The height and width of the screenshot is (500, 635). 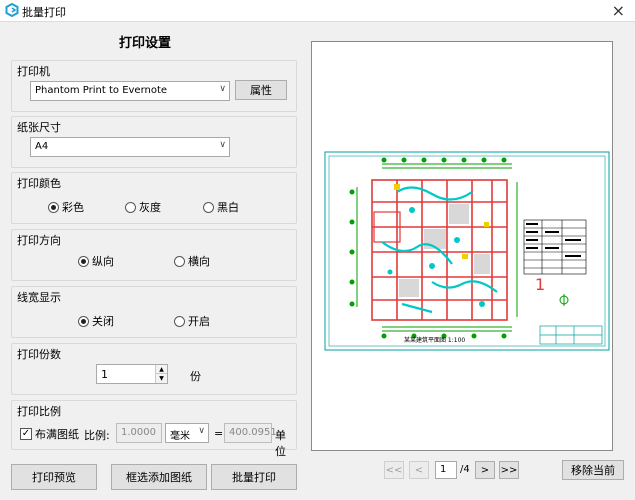 What do you see at coordinates (42, 146) in the screenshot?
I see `paper-select-value: A4` at bounding box center [42, 146].